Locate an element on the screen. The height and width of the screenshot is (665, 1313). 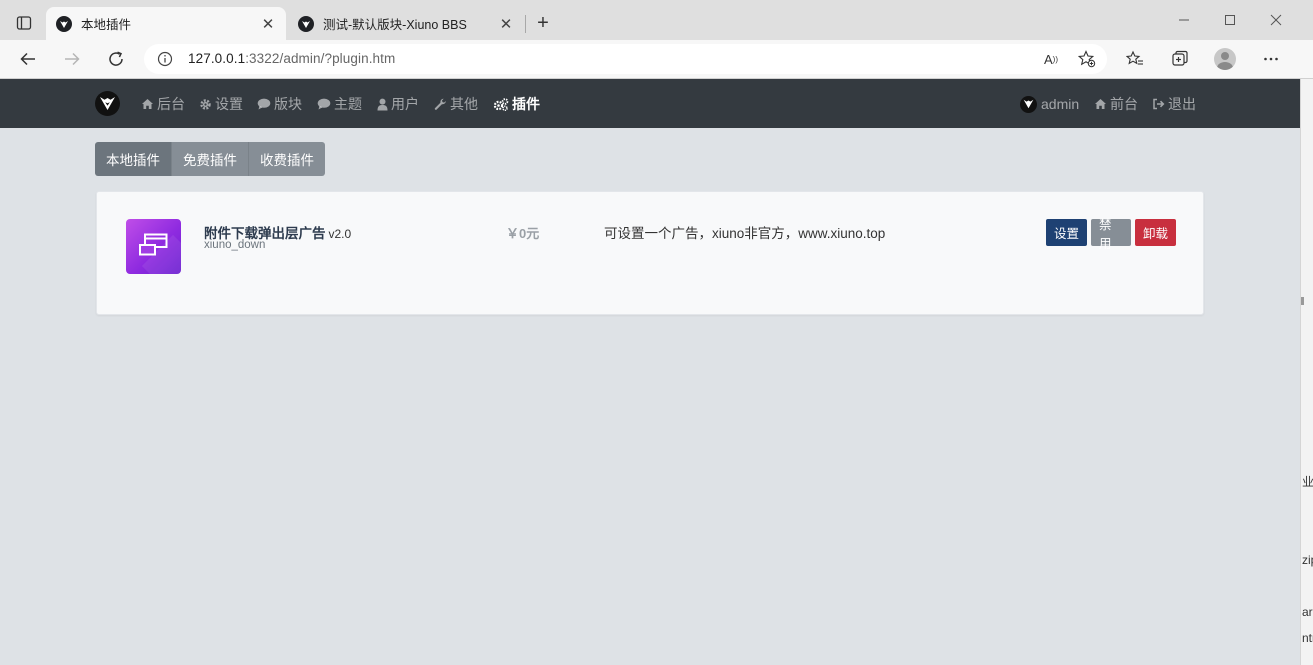
plugin-description: 可设置一个广告，xiuno非官方，www.xiuno.top is located at coordinates (745, 233).